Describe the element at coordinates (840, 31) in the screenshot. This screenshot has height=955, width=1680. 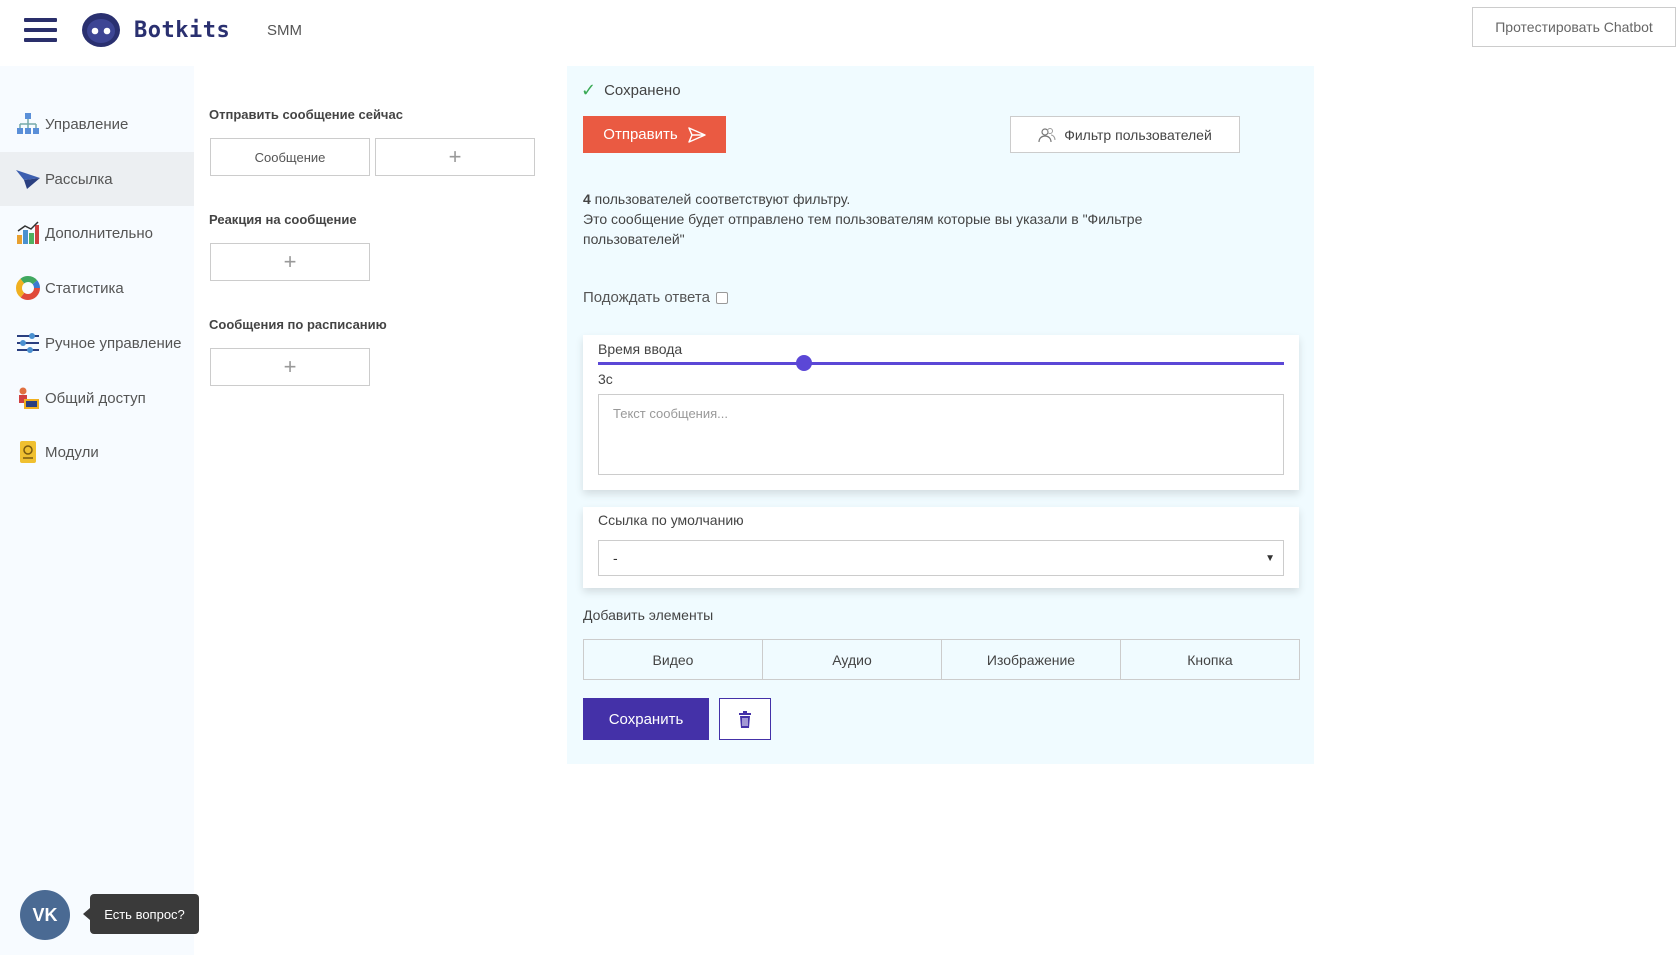
I see `top-header: Botkits SMM Протестировать Chatbot` at that location.